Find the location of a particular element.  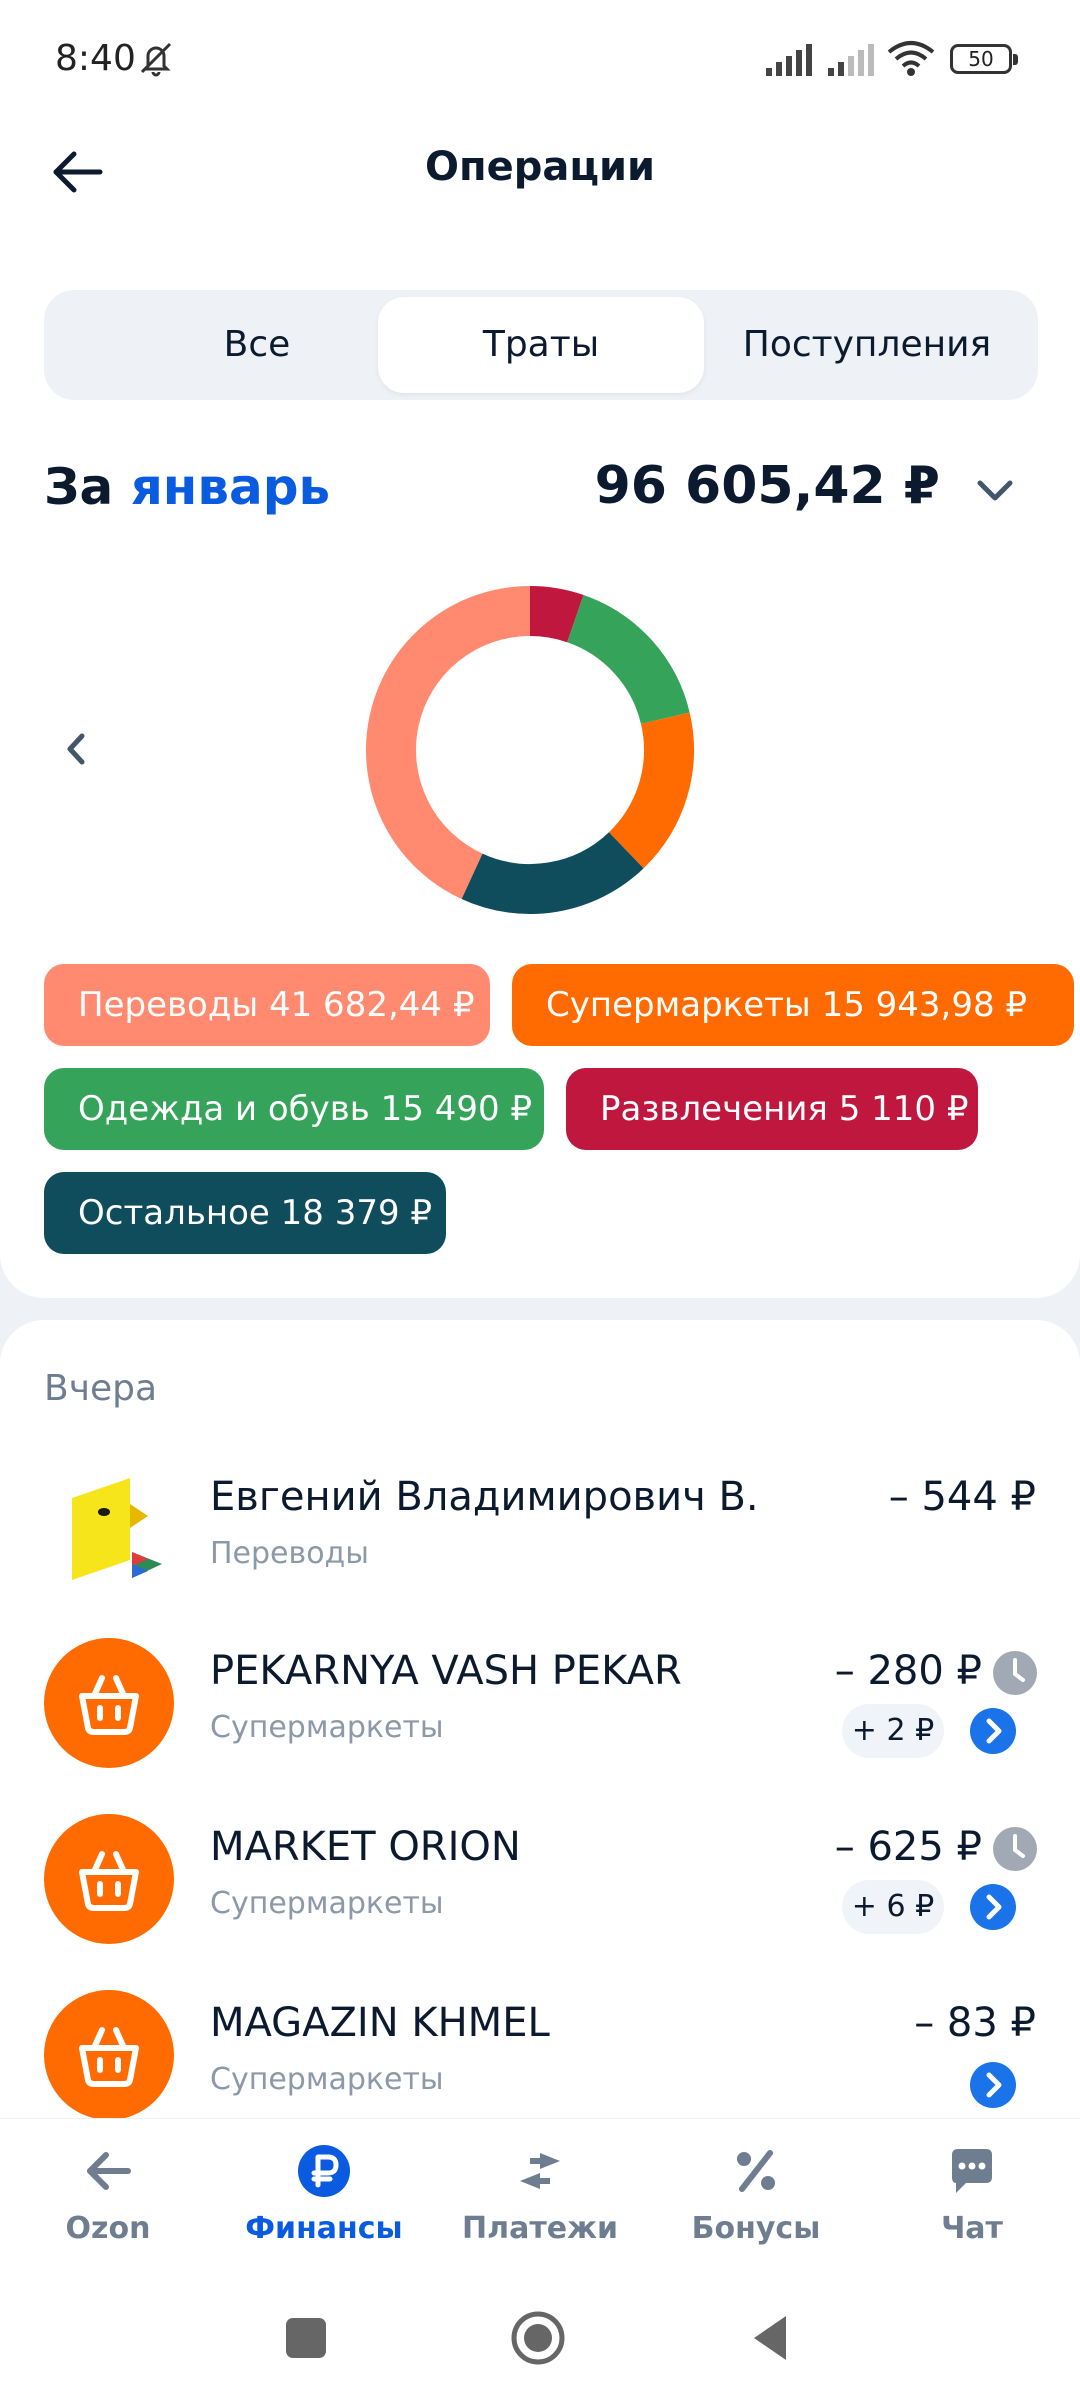

header: Операции is located at coordinates (540, 170).